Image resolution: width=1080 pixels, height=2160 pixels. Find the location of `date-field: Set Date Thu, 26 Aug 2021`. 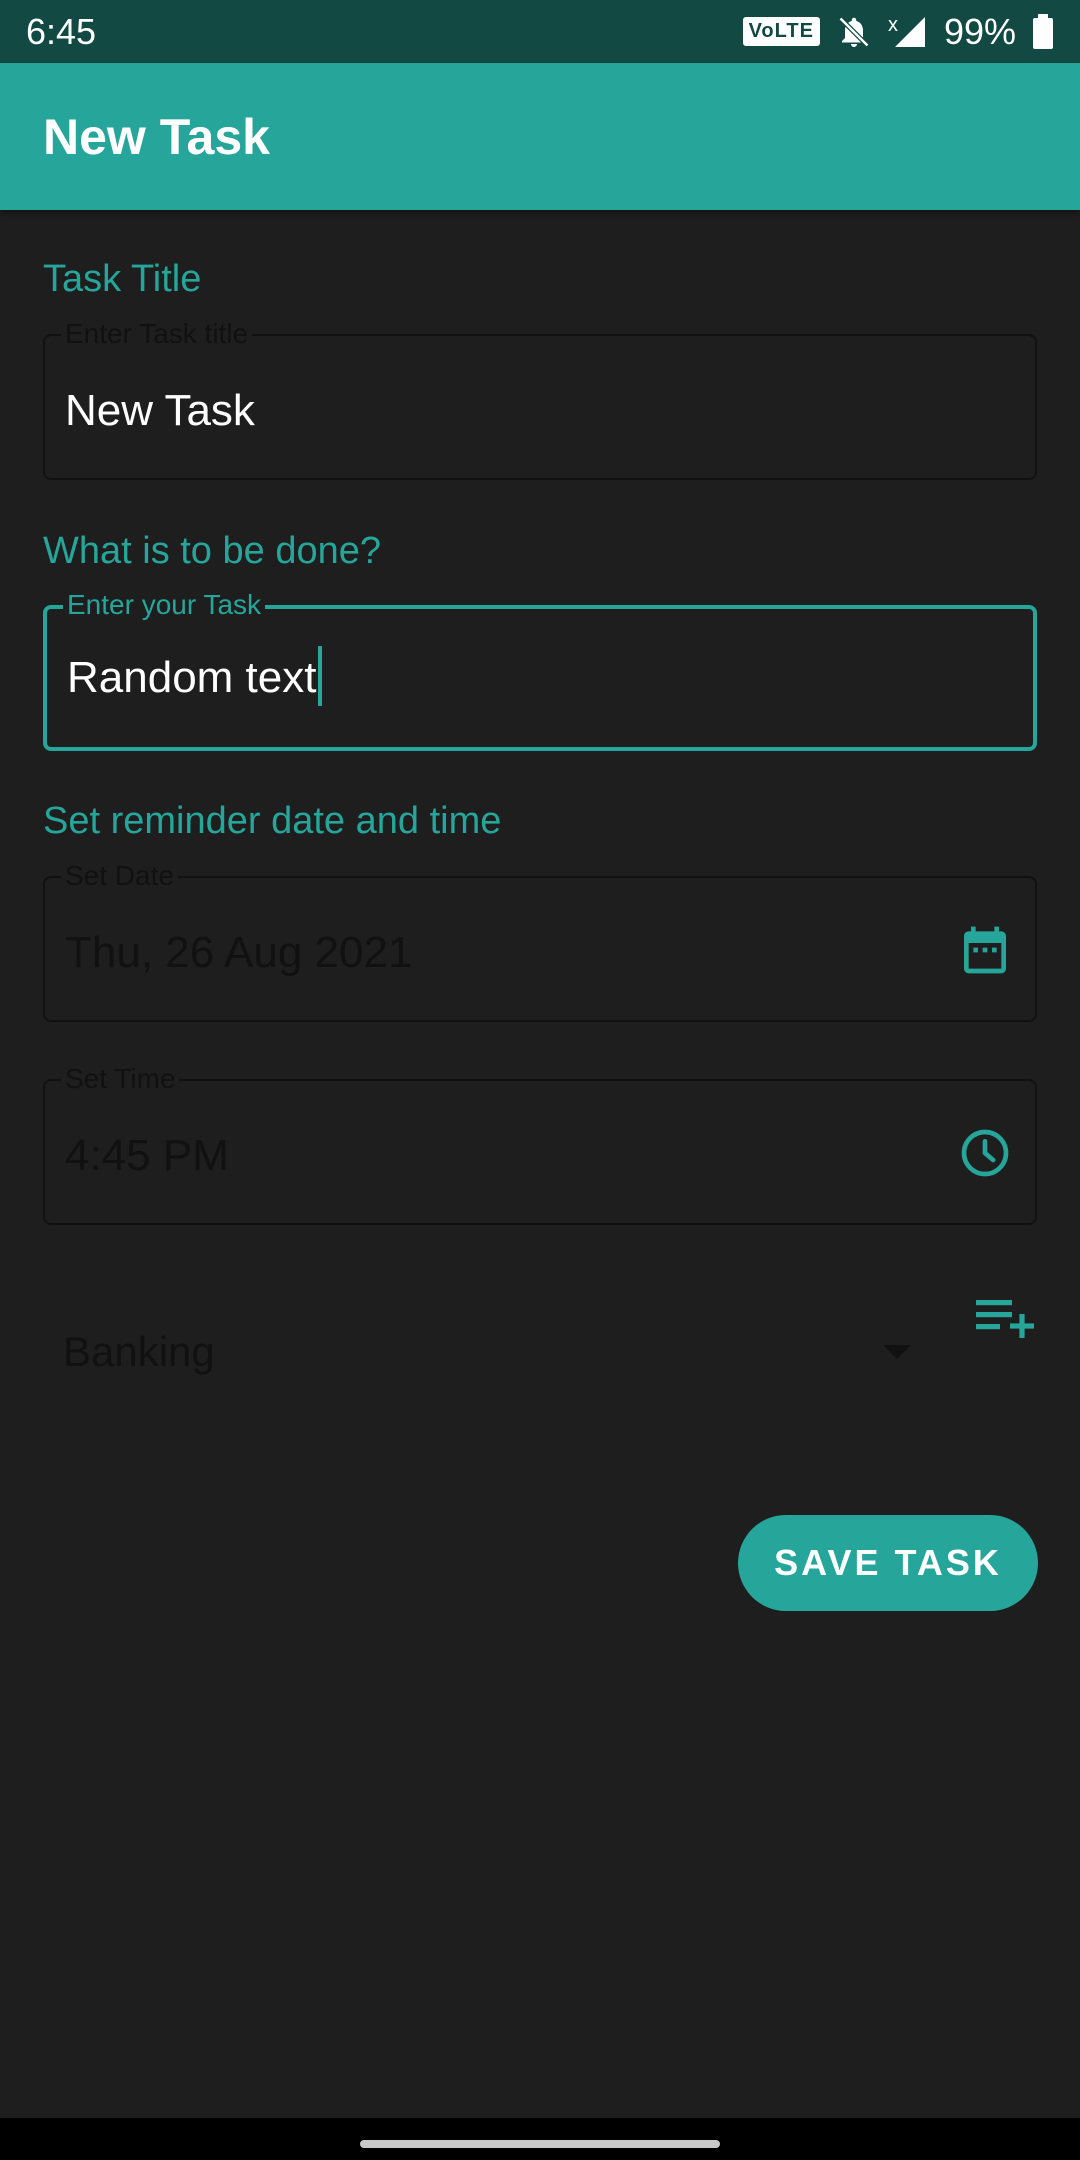

date-field: Set Date Thu, 26 Aug 2021 is located at coordinates (540, 941).